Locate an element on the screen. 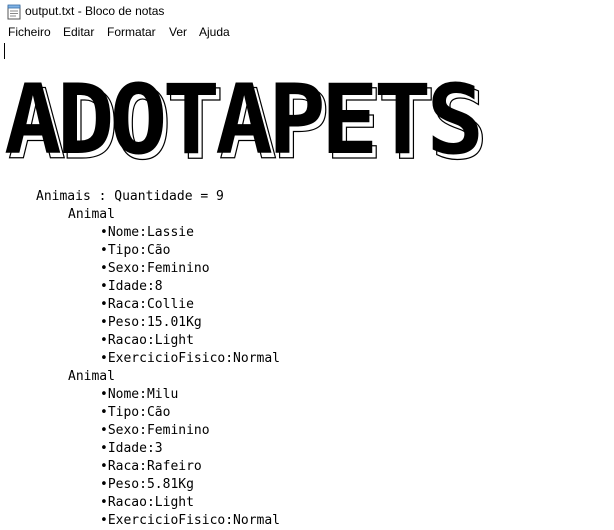 The height and width of the screenshot is (530, 614). field-idade: •Idade:3 is located at coordinates (131, 448).